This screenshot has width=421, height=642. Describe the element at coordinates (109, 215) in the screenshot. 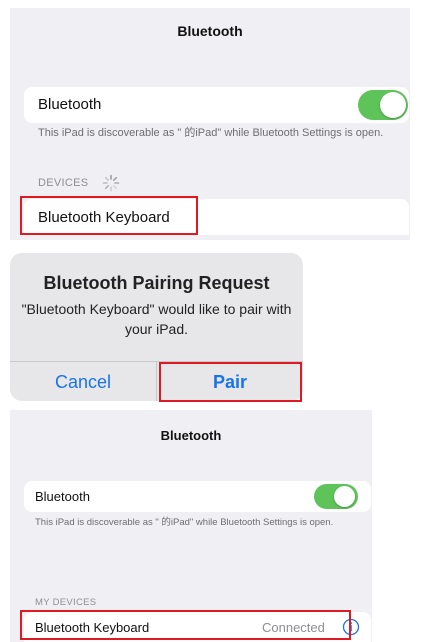

I see `highlight-box-device` at that location.